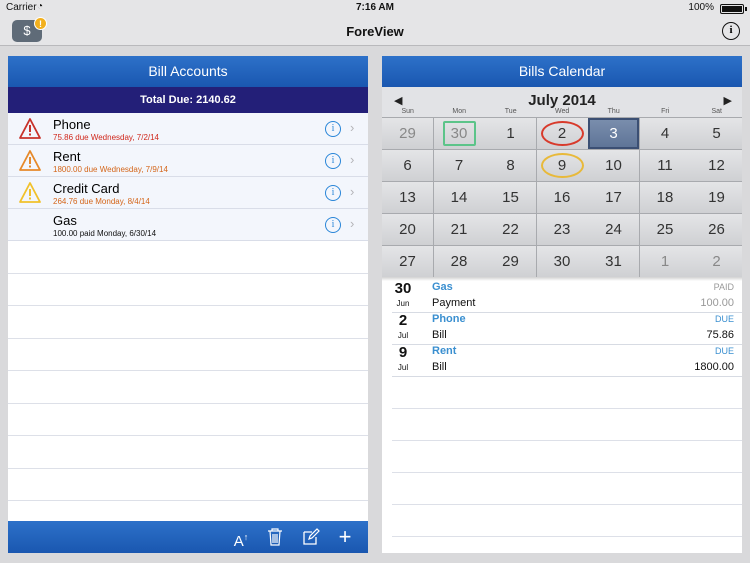 The image size is (750, 563). Describe the element at coordinates (188, 161) in the screenshot. I see `bill-row-rent: Rent 1800.00 due Wednesday, 7/9/14 i ›` at that location.